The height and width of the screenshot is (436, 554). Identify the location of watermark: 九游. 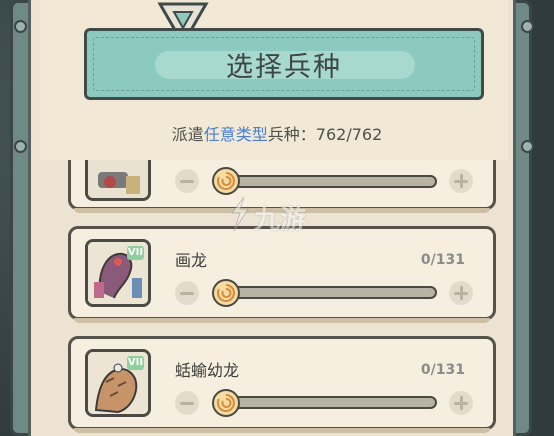
(281, 215).